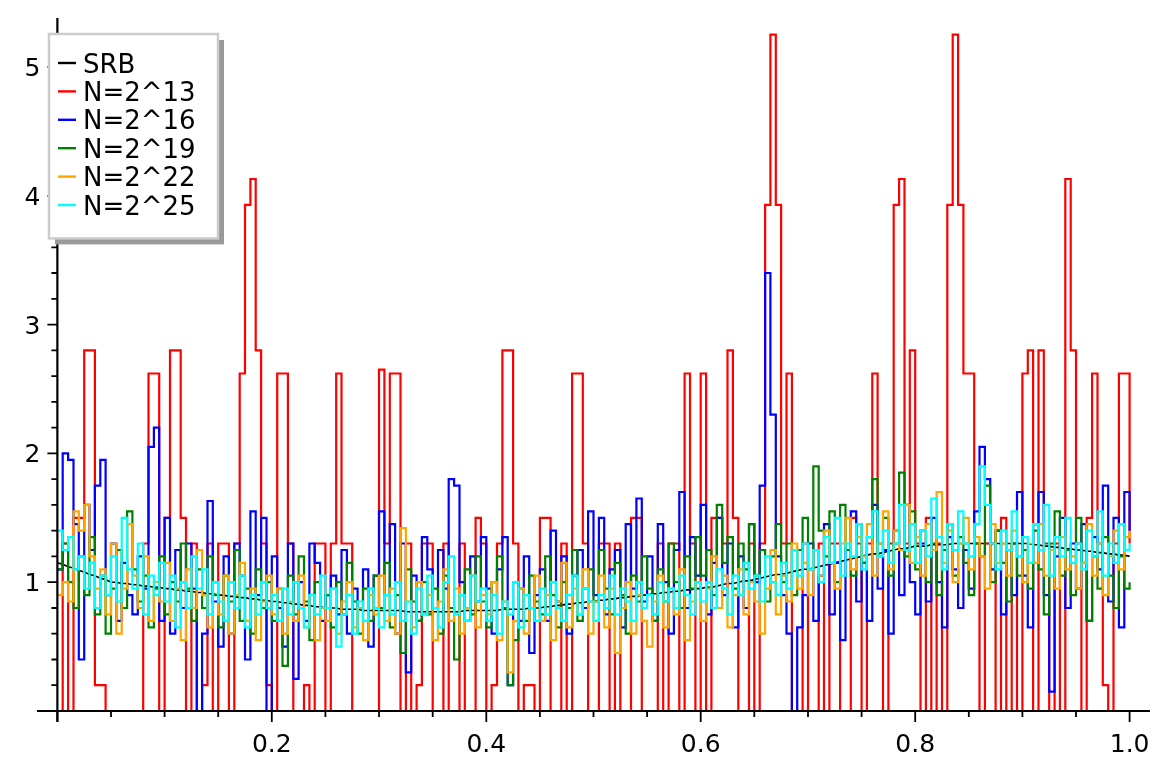  Describe the element at coordinates (32, 196) in the screenshot. I see `y-tick-label: 4` at that location.